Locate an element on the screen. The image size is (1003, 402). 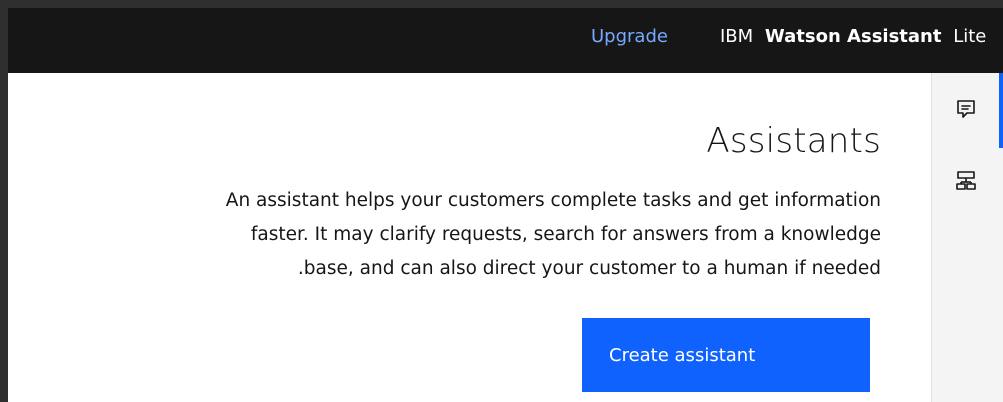
side-rail is located at coordinates (967, 237).